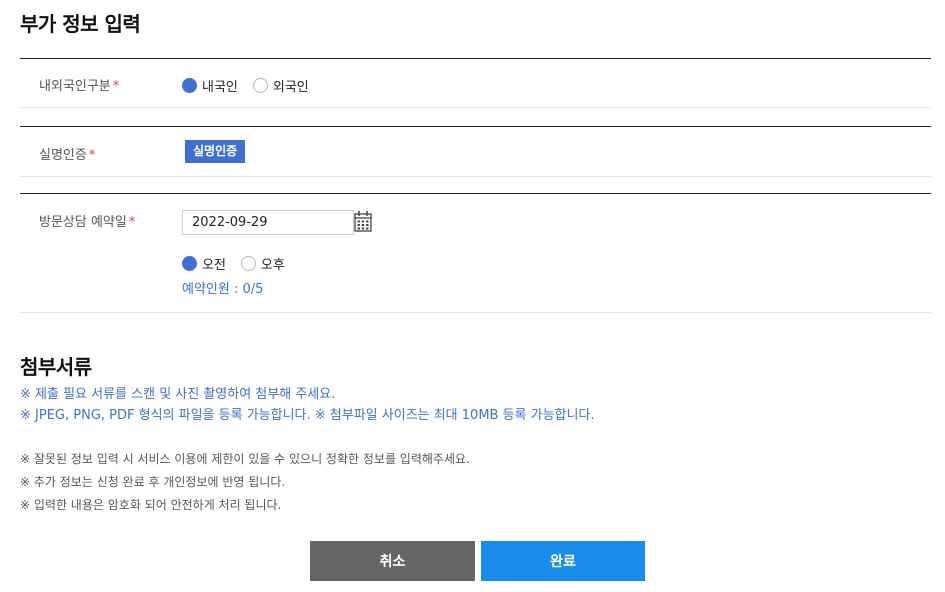  Describe the element at coordinates (223, 289) in the screenshot. I see `booking-count: 예약인원 : 0/5` at that location.